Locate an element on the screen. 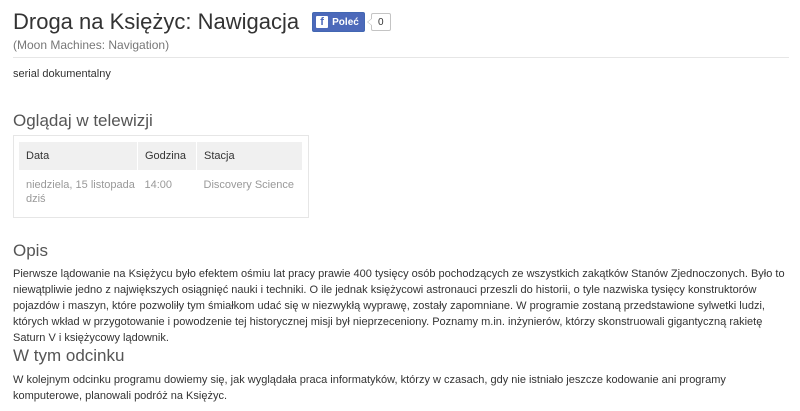 This screenshot has width=800, height=411. tv-section-heading: Oglądaj w telewizji is located at coordinates (83, 120).